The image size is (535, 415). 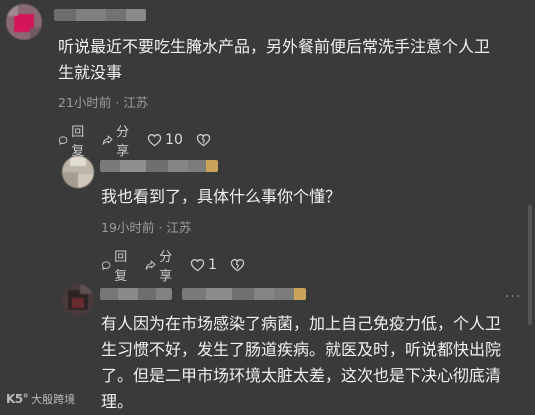 I want to click on comment-text: 我也看到了，具体什么事你个懂？, so click(x=221, y=196).